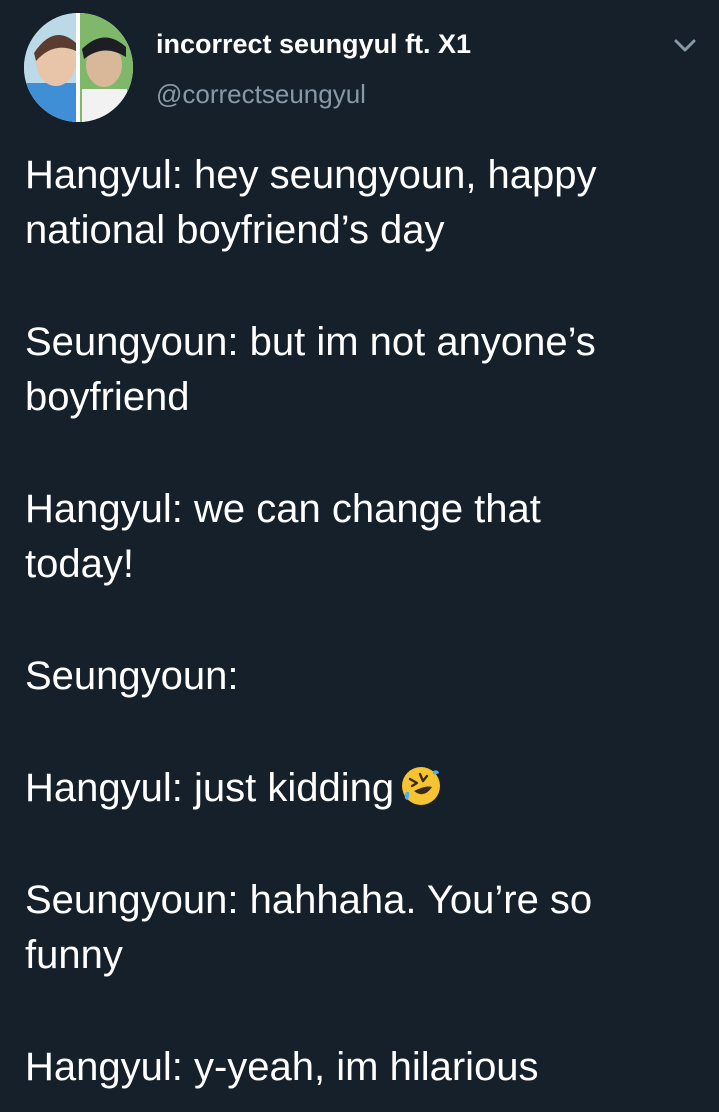 Image resolution: width=719 pixels, height=1112 pixels. I want to click on tweet-line: national boyfriend’s day, so click(365, 230).